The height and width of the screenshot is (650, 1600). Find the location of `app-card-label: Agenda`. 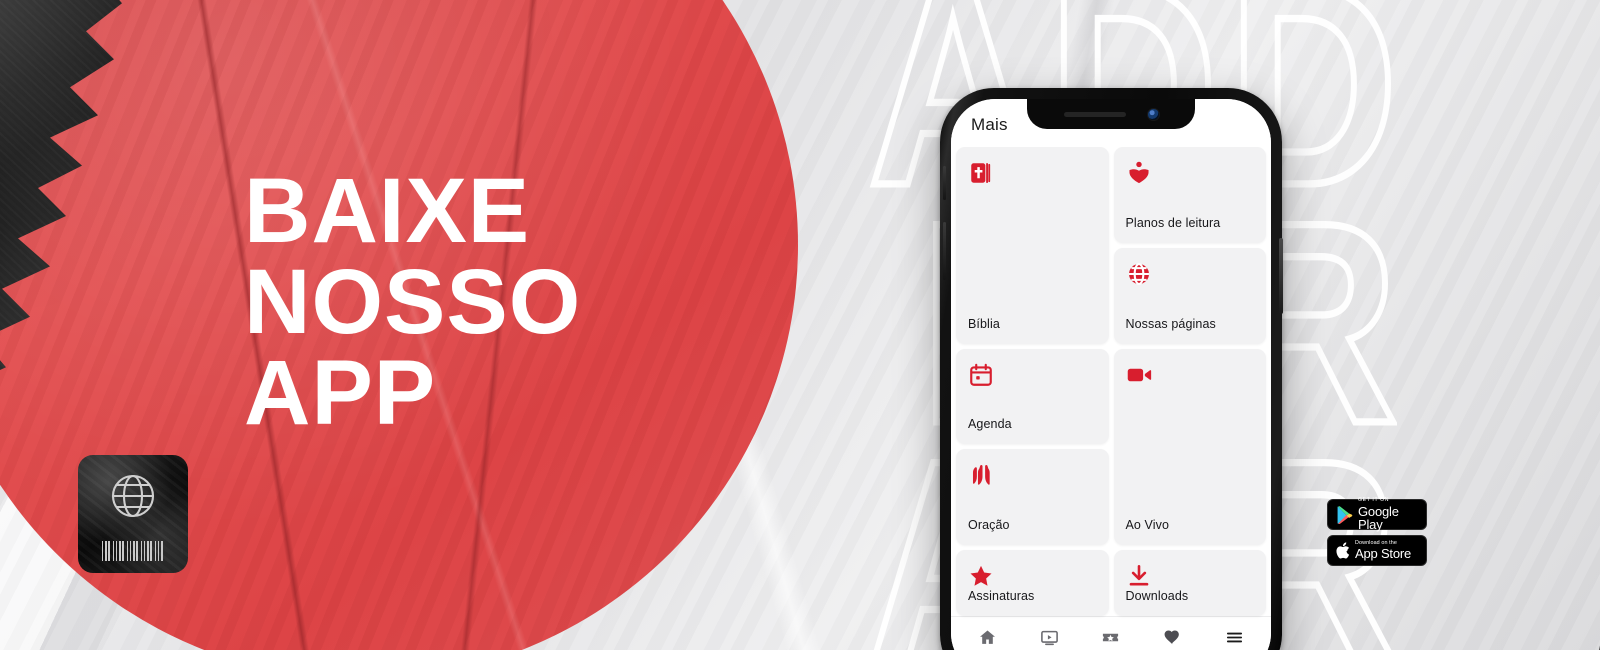

app-card-label: Agenda is located at coordinates (990, 424).